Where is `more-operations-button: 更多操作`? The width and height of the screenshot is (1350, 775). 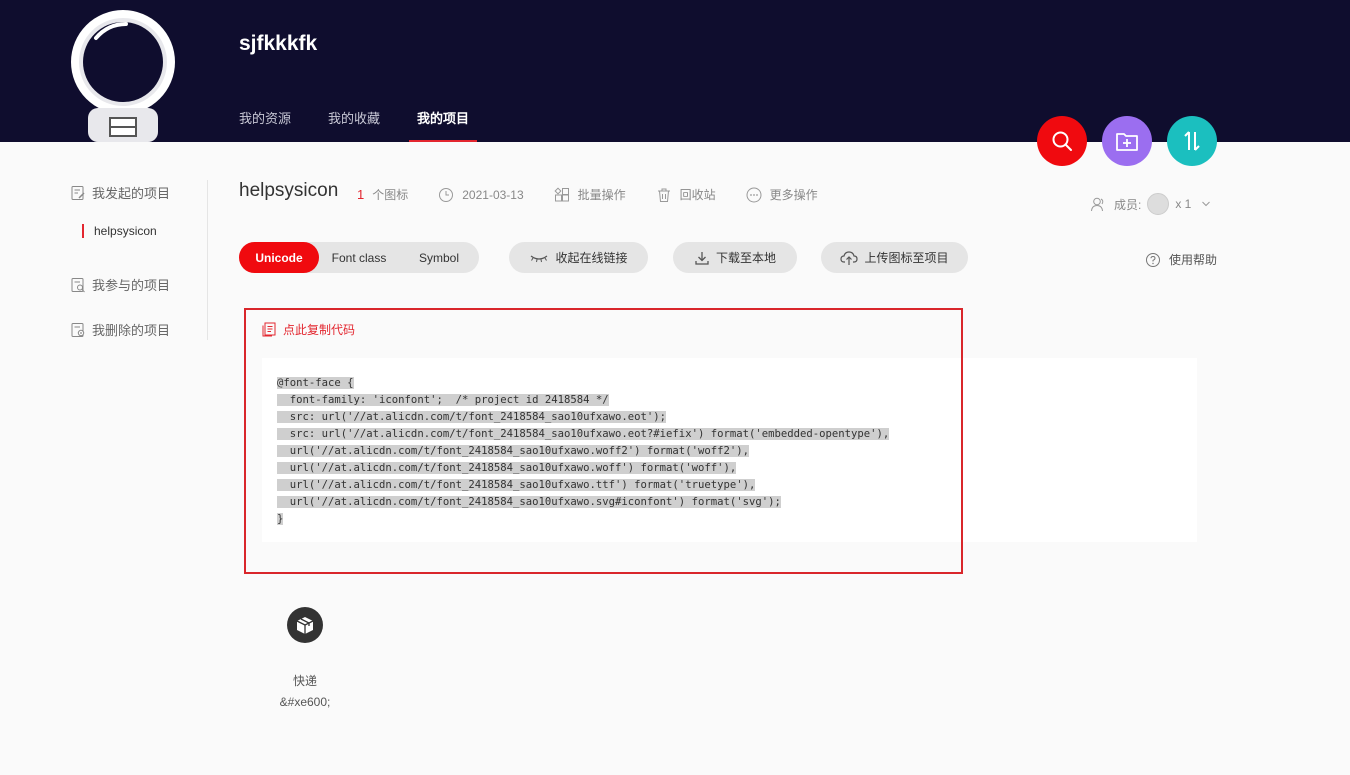 more-operations-button: 更多操作 is located at coordinates (782, 194).